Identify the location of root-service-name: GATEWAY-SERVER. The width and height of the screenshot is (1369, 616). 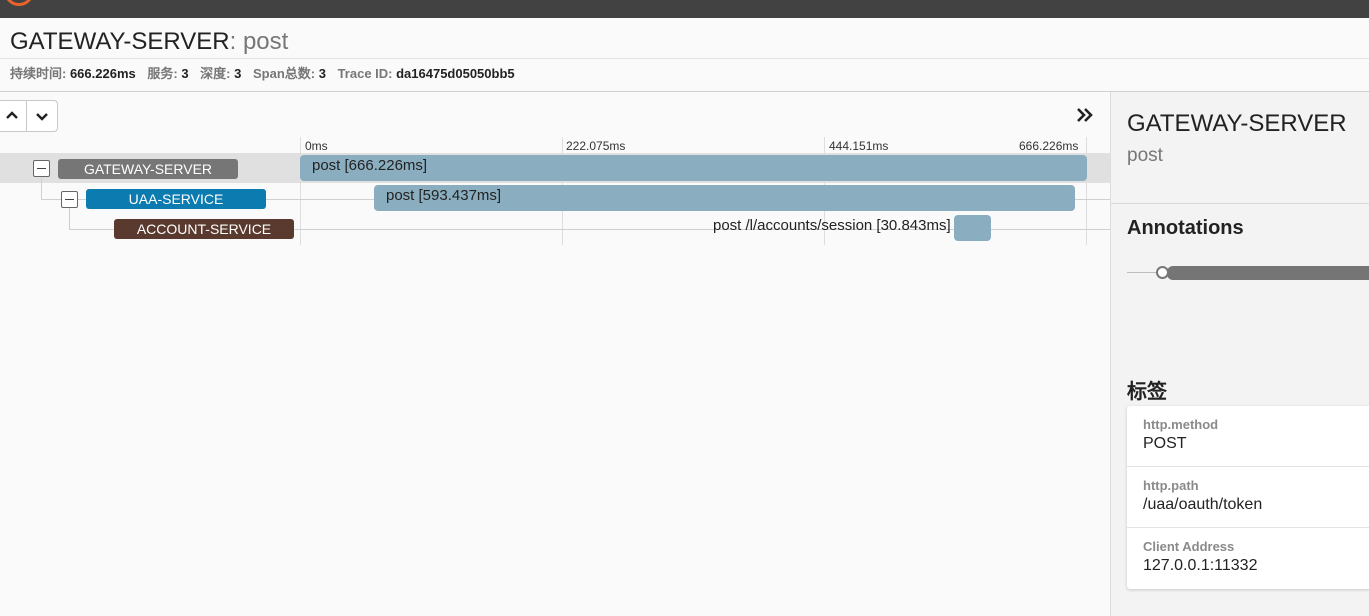
(120, 41).